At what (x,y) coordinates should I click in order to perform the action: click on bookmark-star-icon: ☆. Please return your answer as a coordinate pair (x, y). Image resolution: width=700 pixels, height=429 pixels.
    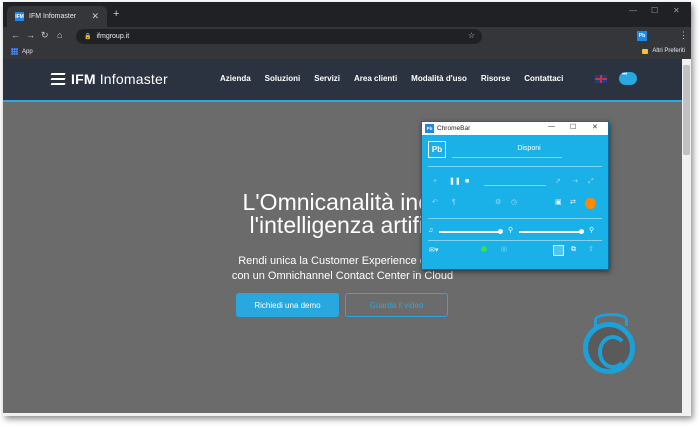
    Looking at the image, I should click on (471, 35).